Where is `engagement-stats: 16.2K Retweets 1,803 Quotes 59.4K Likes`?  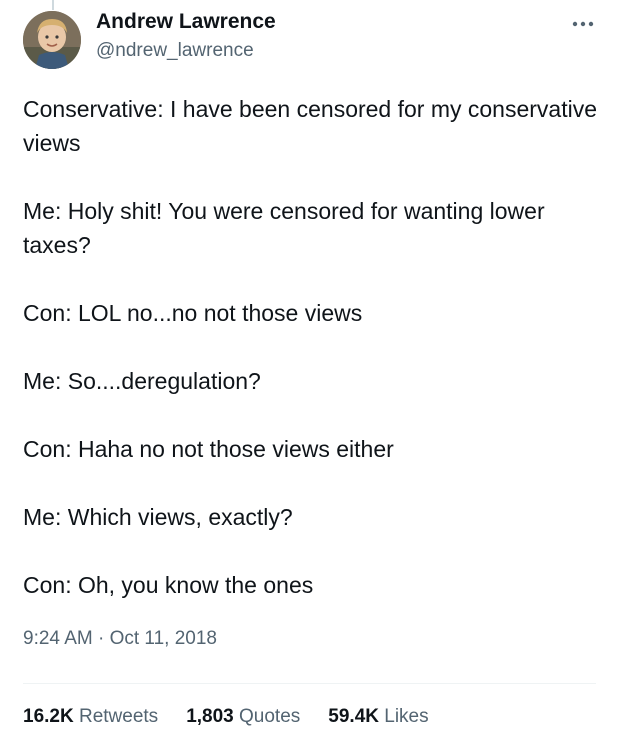
engagement-stats: 16.2K Retweets 1,803 Quotes 59.4K Likes is located at coordinates (240, 717).